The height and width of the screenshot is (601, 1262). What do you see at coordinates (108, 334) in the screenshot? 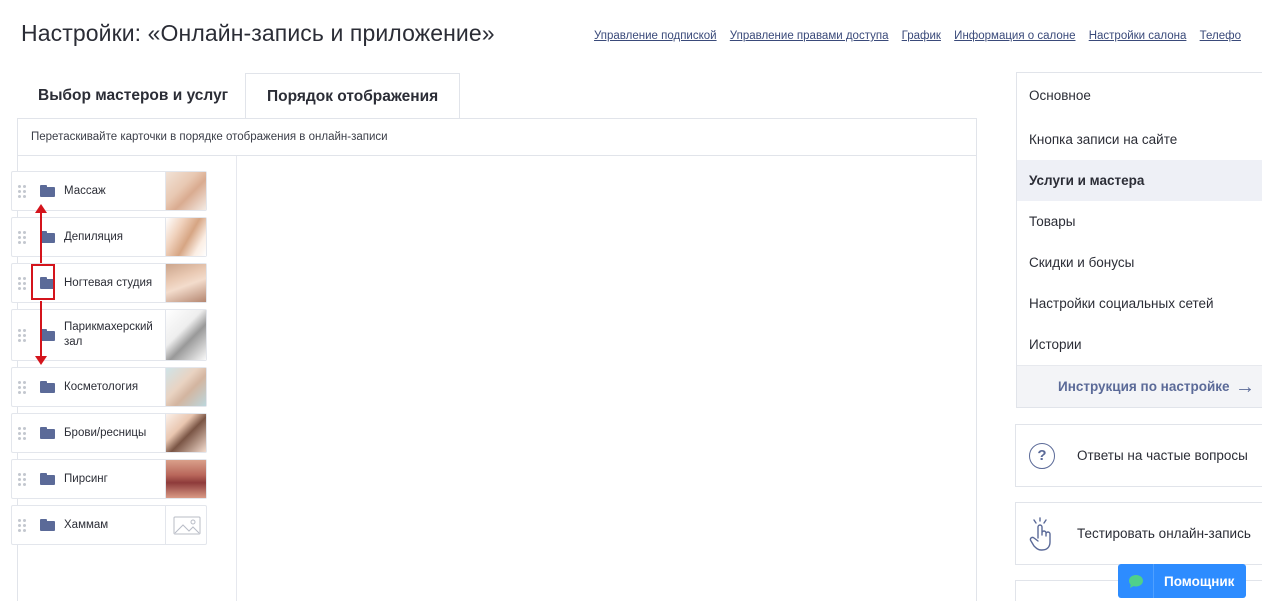
I see `category-label: Парикмахерский зал` at bounding box center [108, 334].